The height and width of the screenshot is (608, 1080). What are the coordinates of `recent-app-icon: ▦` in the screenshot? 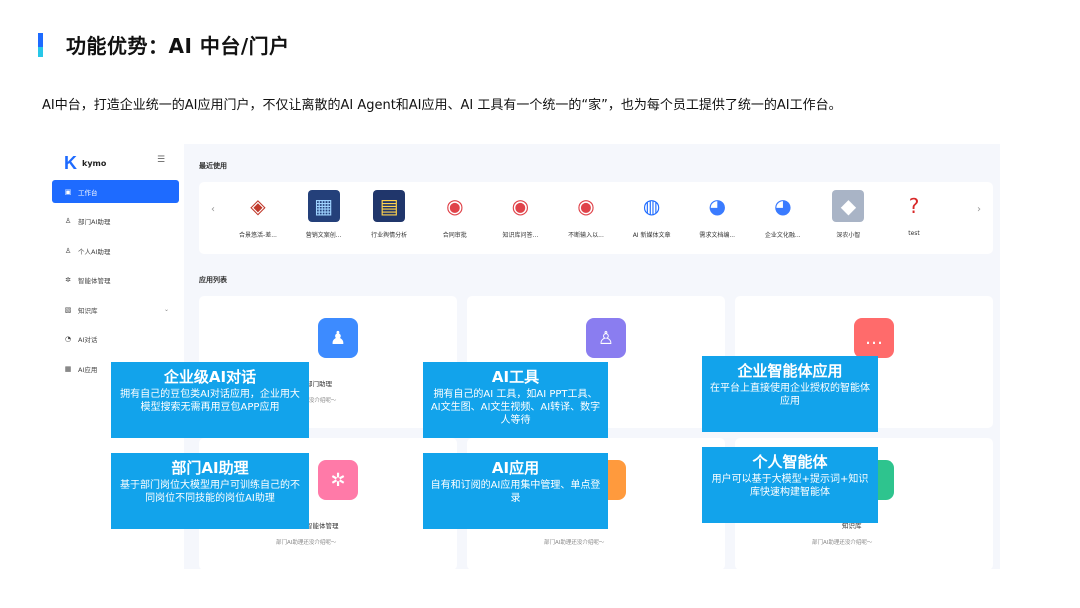 It's located at (323, 206).